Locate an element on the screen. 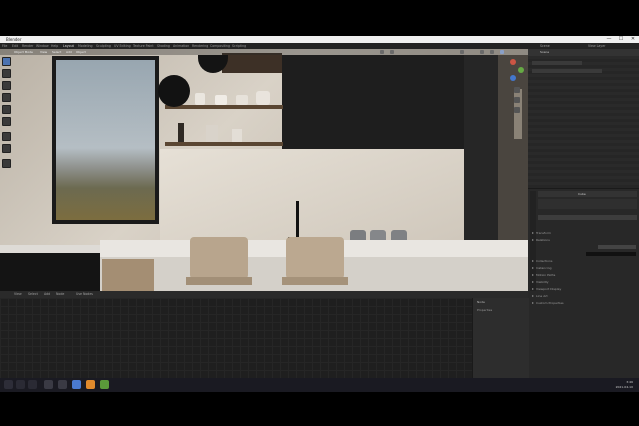 This screenshot has width=639, height=426. camera-view-icon is located at coordinates (517, 110).